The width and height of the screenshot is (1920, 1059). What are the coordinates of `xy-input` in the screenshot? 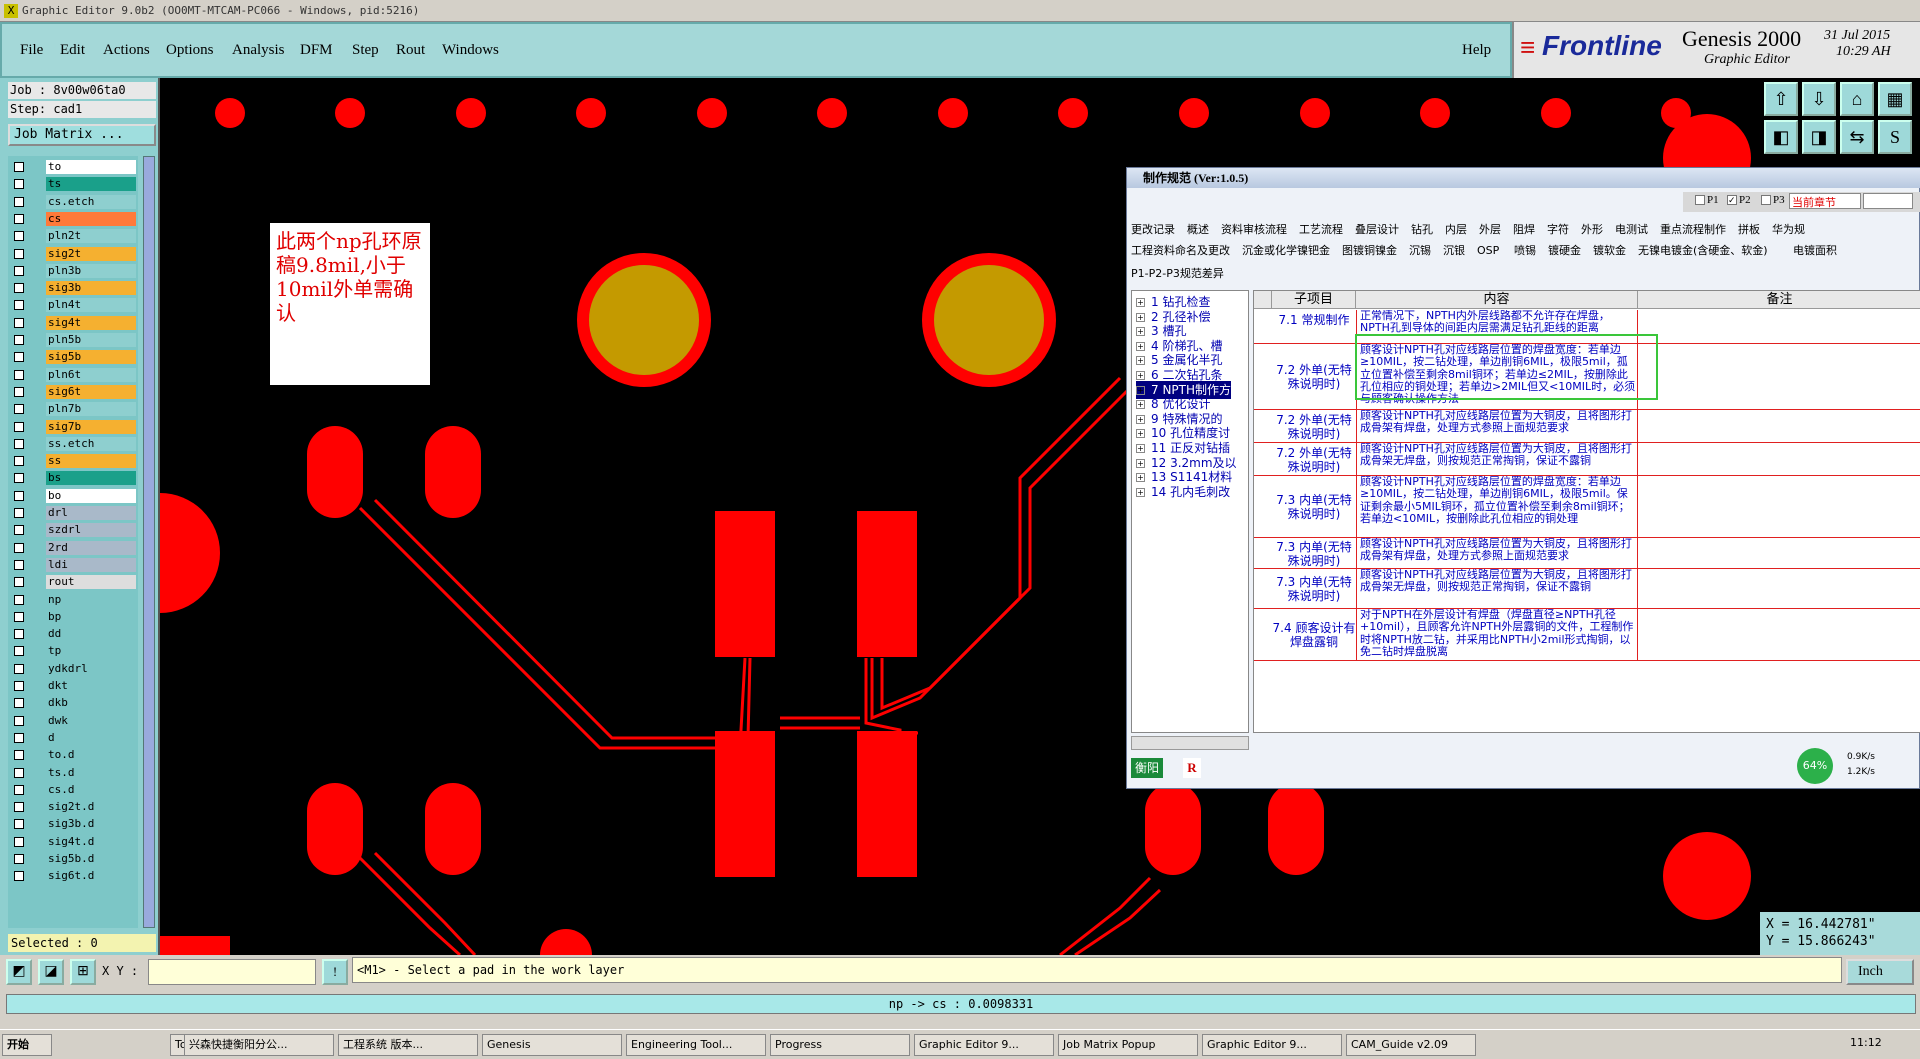 It's located at (232, 972).